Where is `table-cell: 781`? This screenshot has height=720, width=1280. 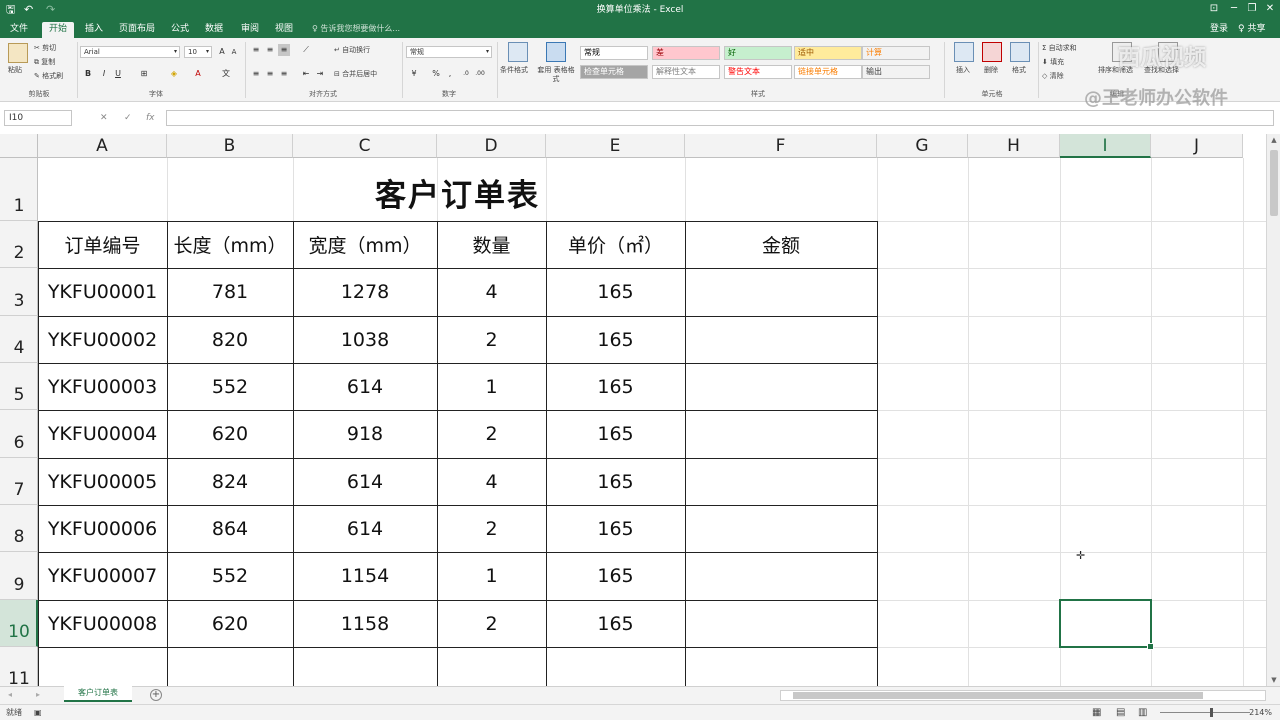 table-cell: 781 is located at coordinates (230, 292).